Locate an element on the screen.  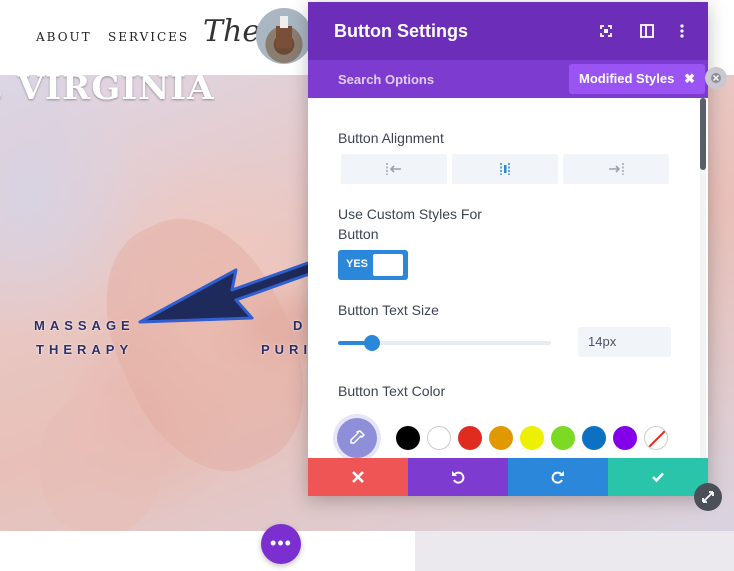
color-picker-button is located at coordinates (357, 438).